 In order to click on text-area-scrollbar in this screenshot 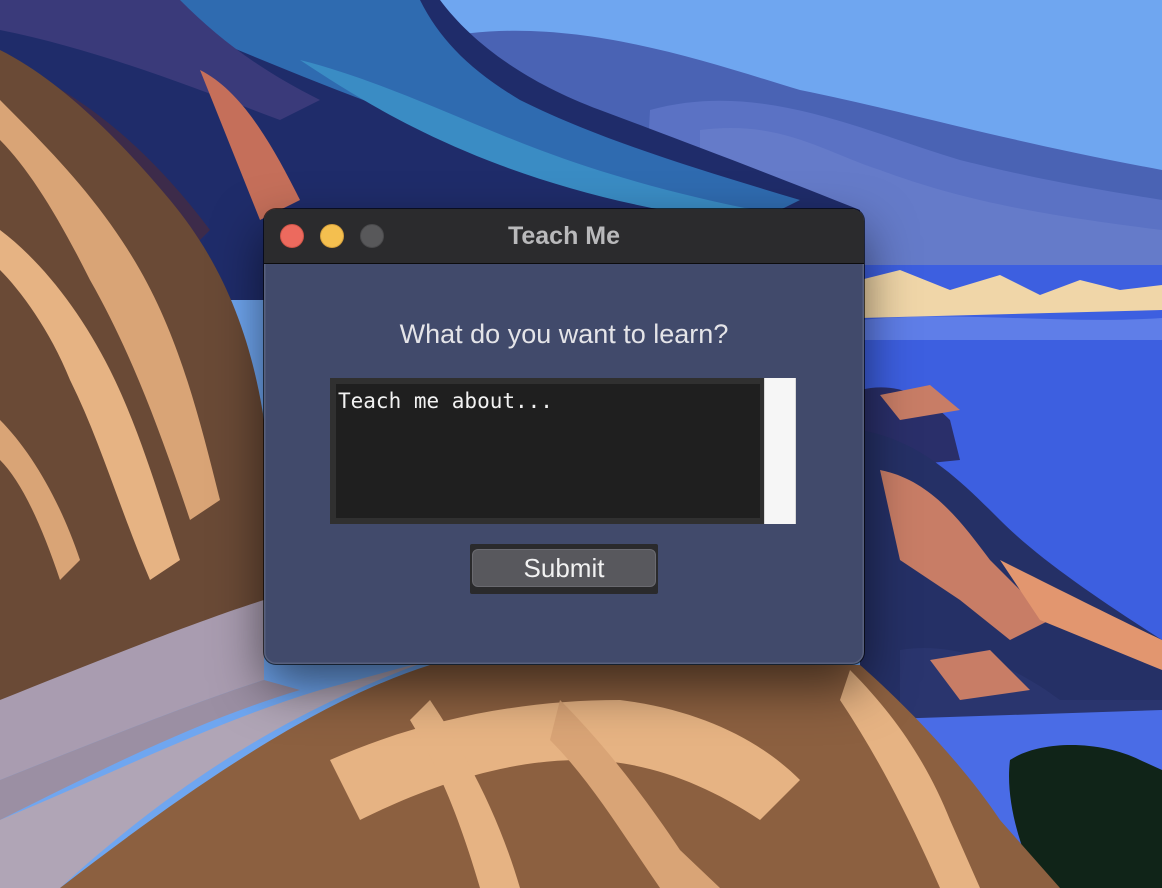, I will do `click(780, 451)`.